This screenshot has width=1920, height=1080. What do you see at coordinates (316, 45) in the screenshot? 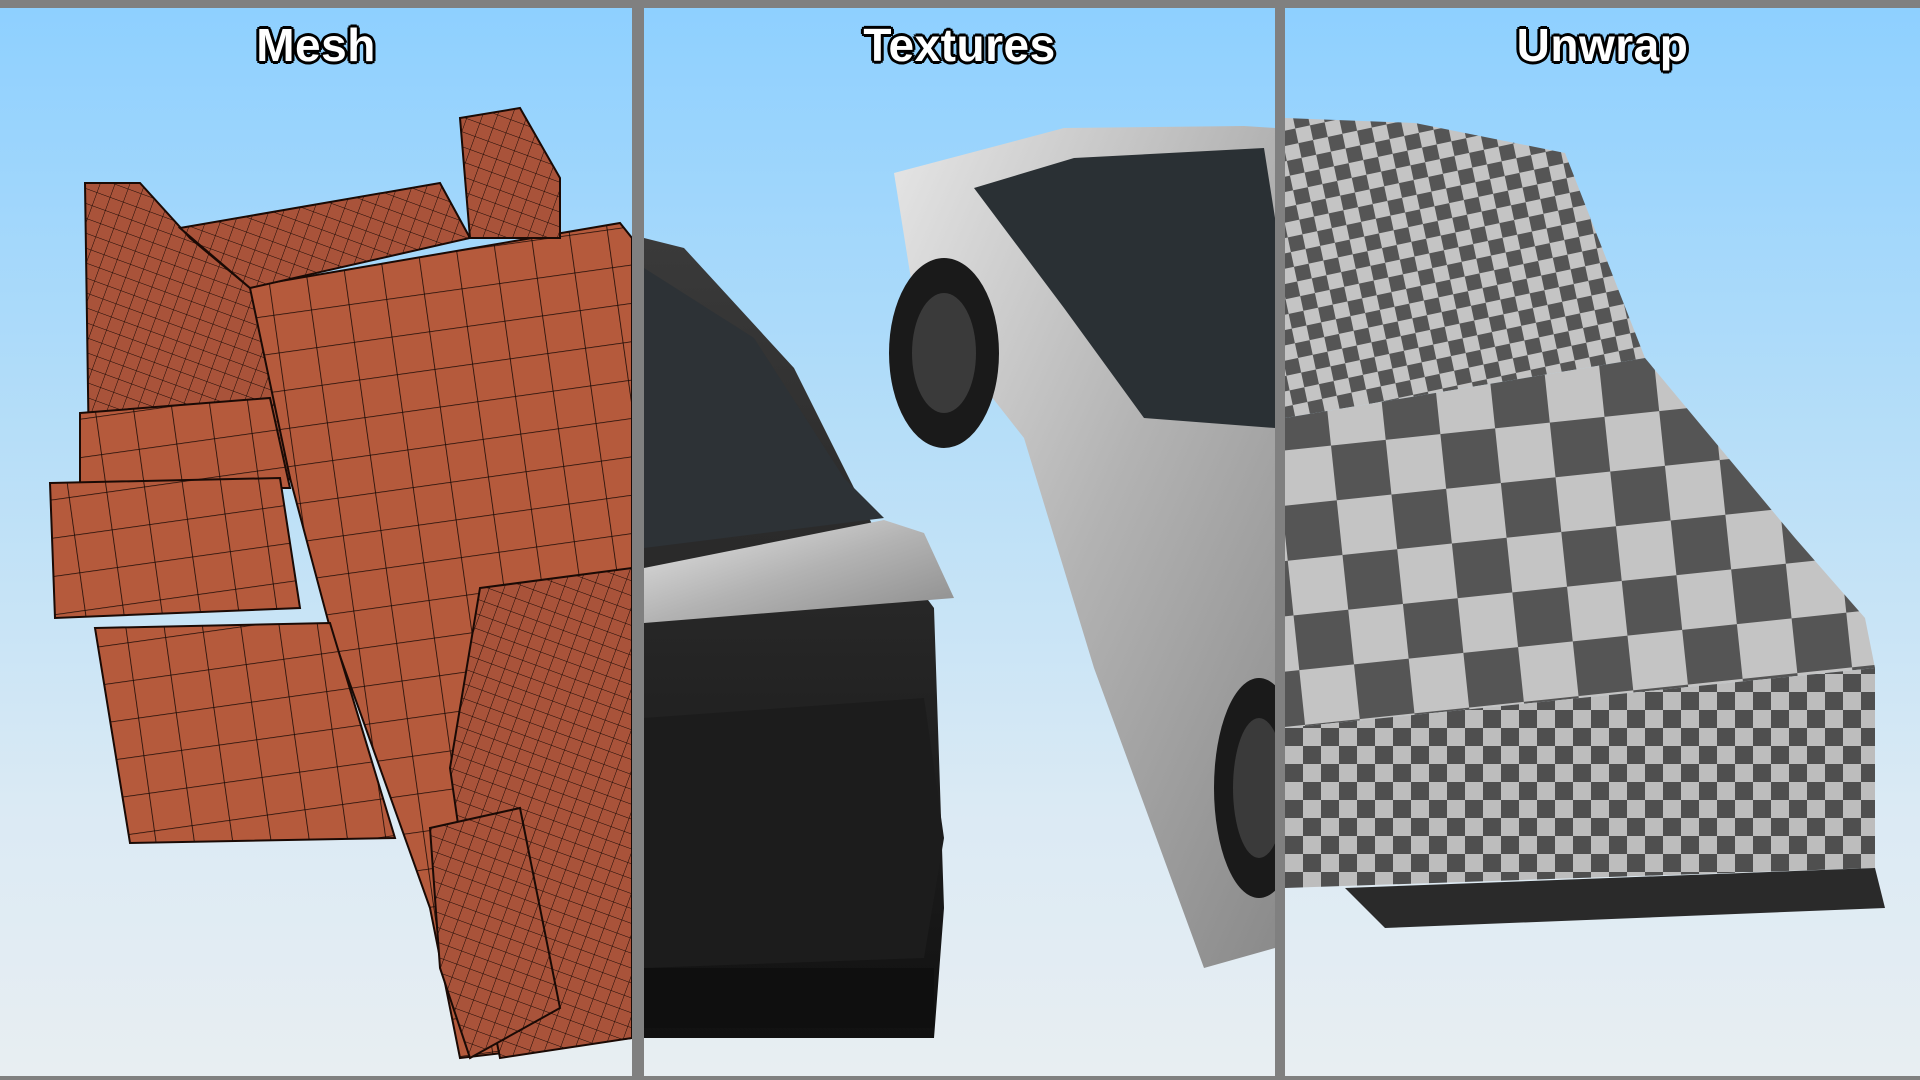
I see `mesh-panel-title: Mesh` at bounding box center [316, 45].